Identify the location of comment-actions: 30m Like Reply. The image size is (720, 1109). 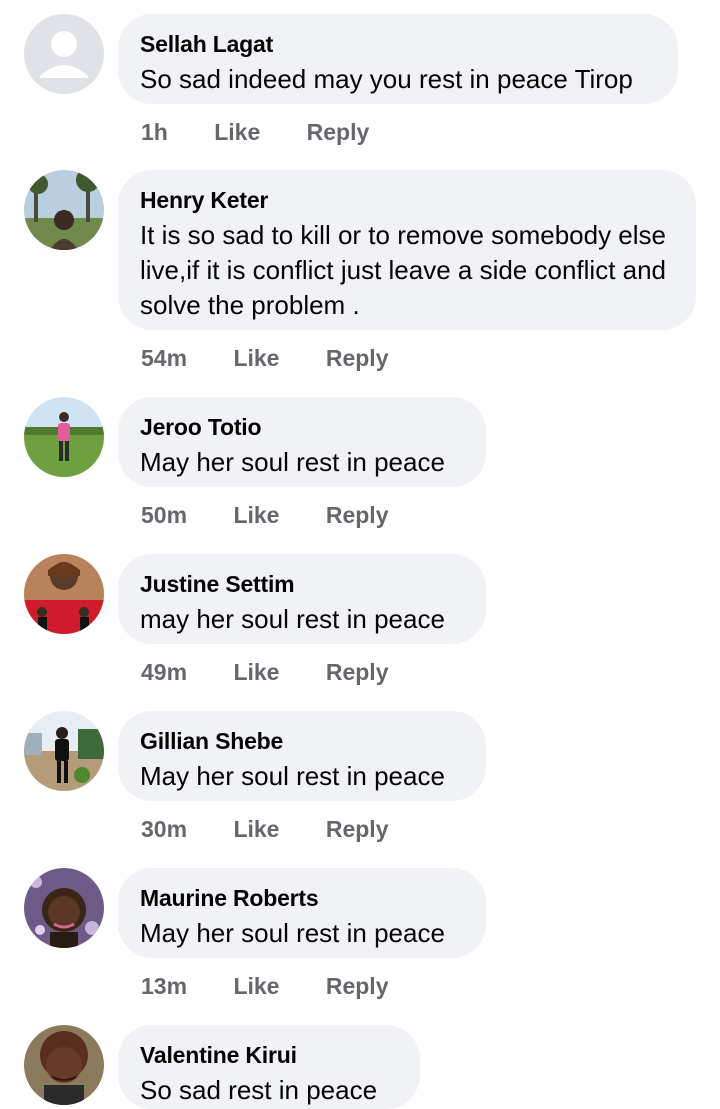
(265, 829).